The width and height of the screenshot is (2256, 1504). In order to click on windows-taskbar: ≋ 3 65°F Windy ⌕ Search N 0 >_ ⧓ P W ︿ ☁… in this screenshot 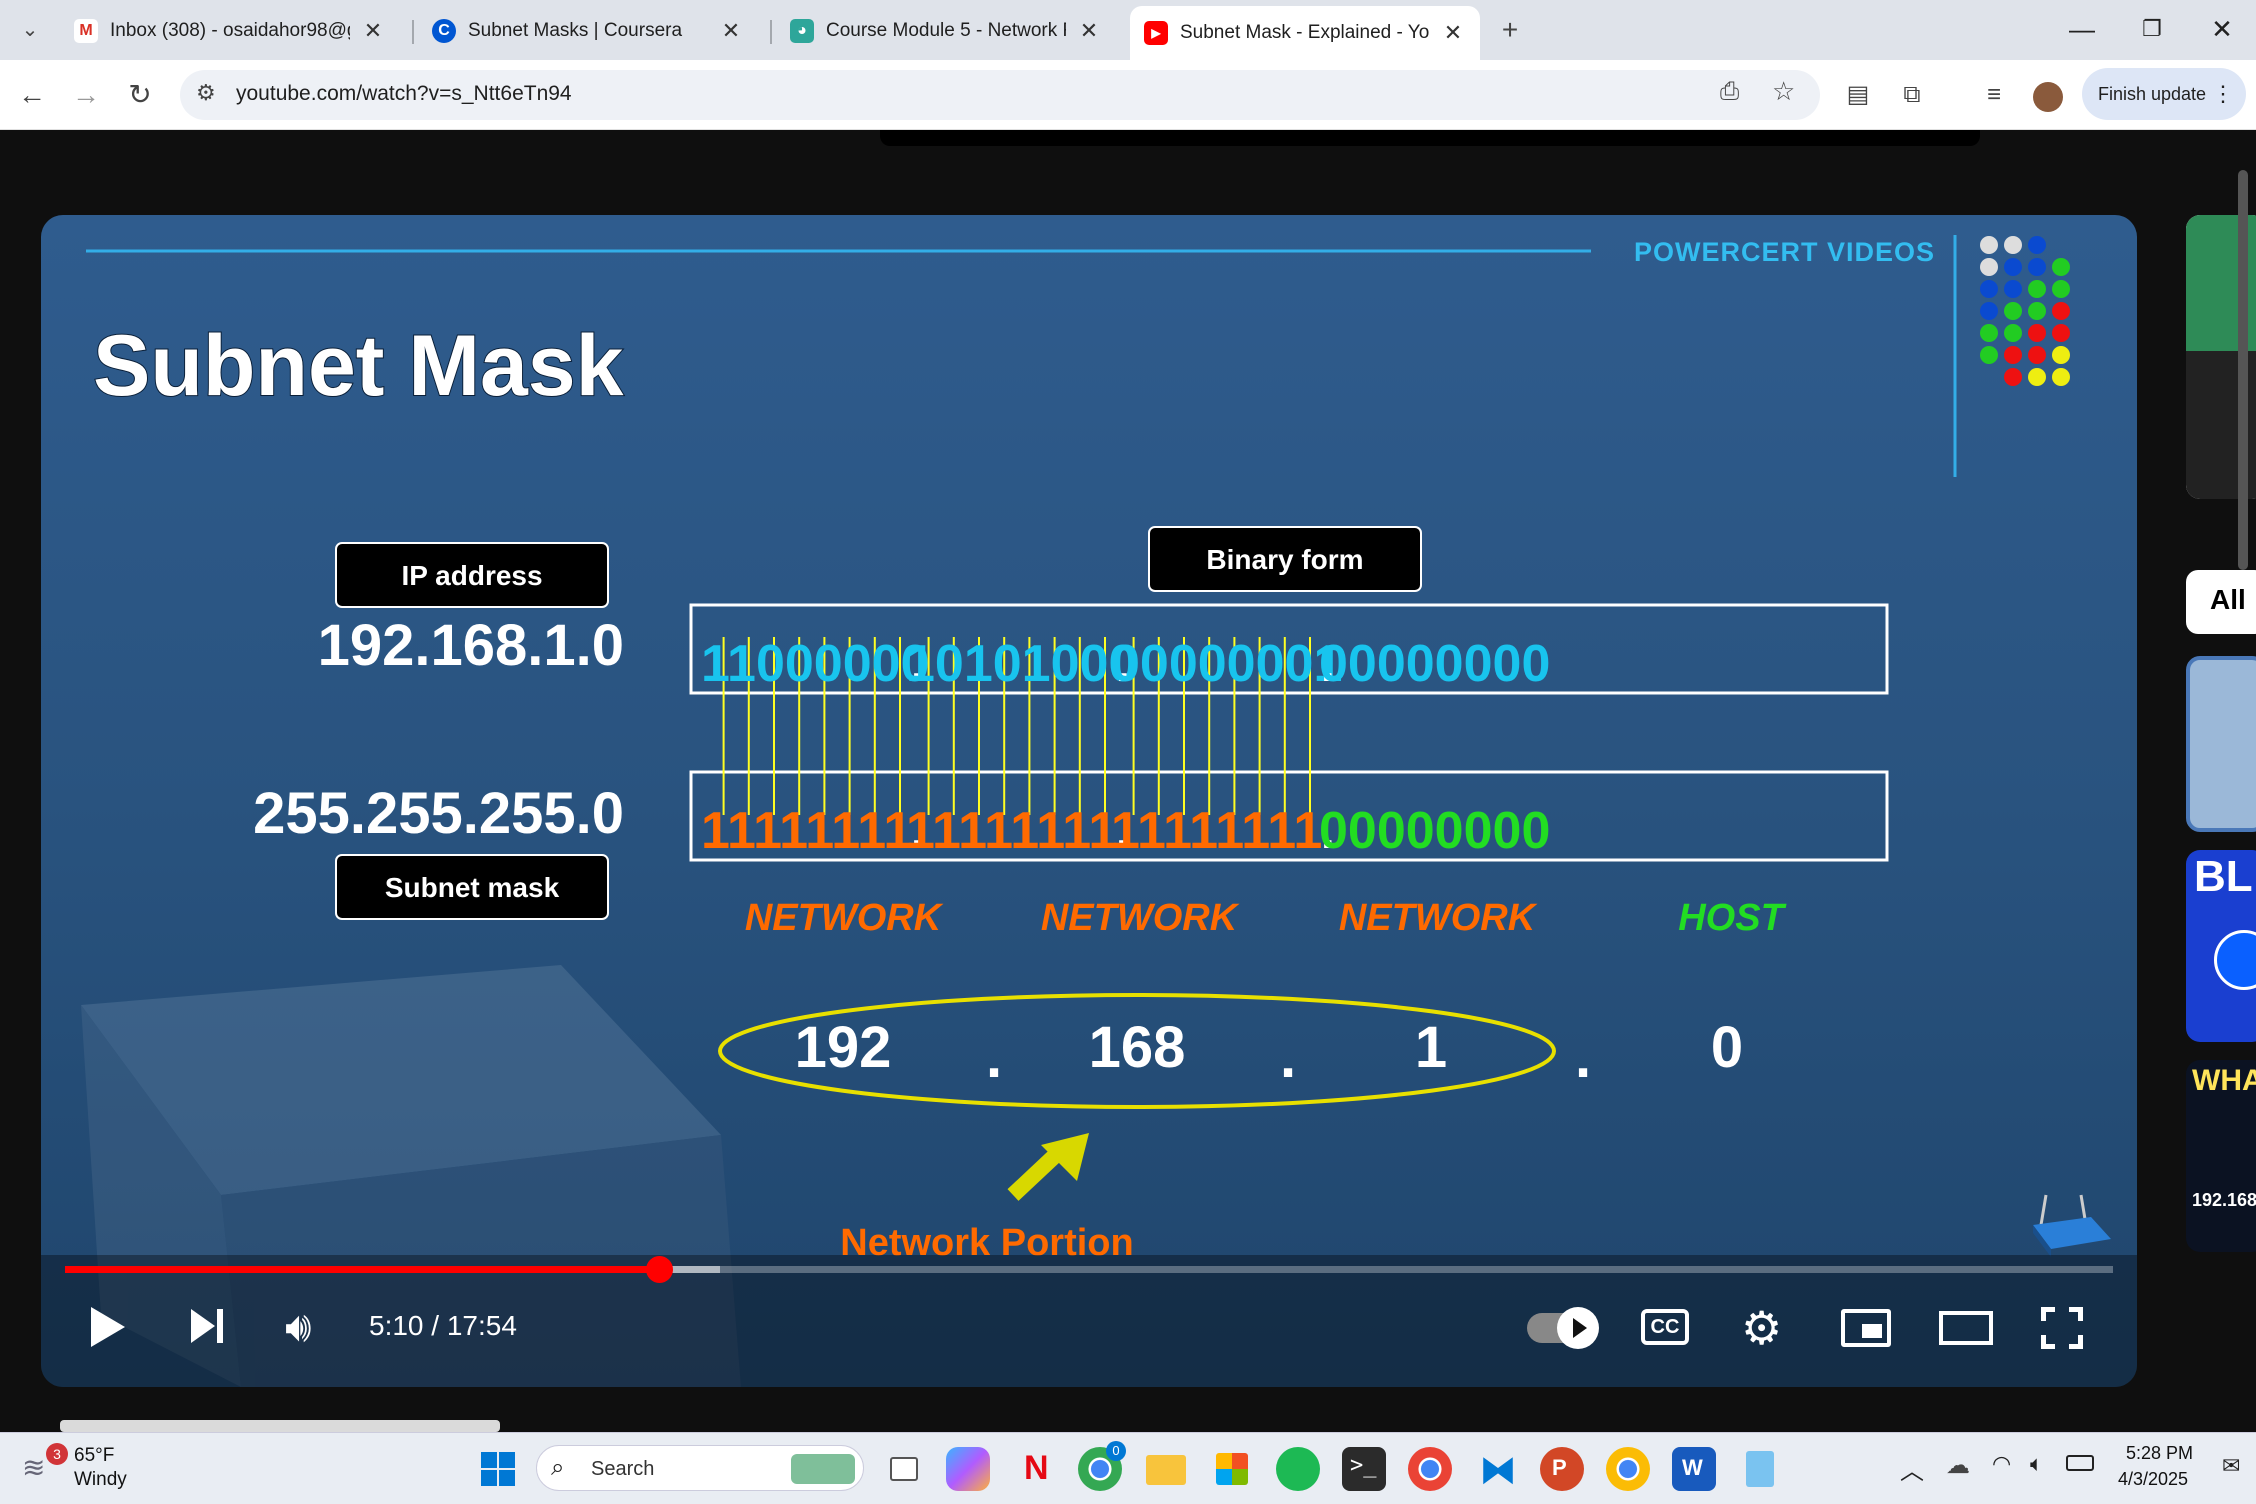, I will do `click(1128, 1468)`.